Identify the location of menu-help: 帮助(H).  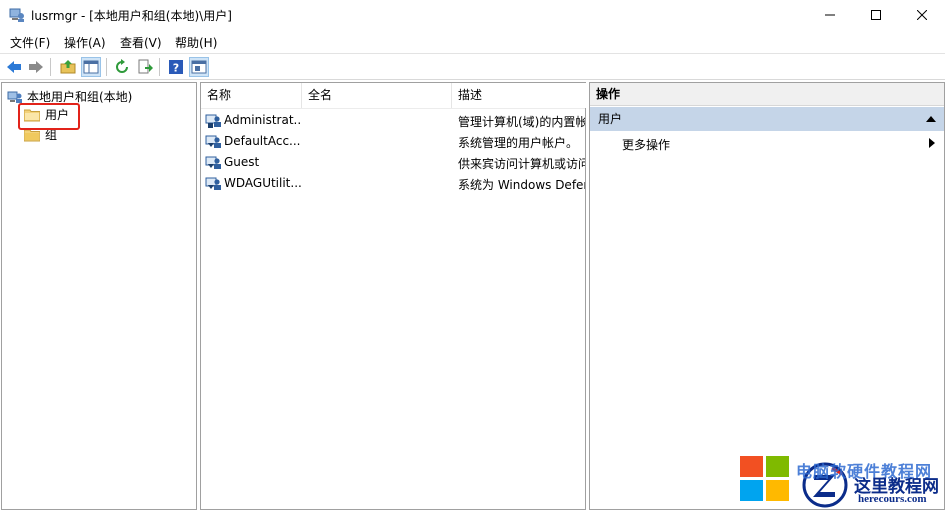
(196, 42).